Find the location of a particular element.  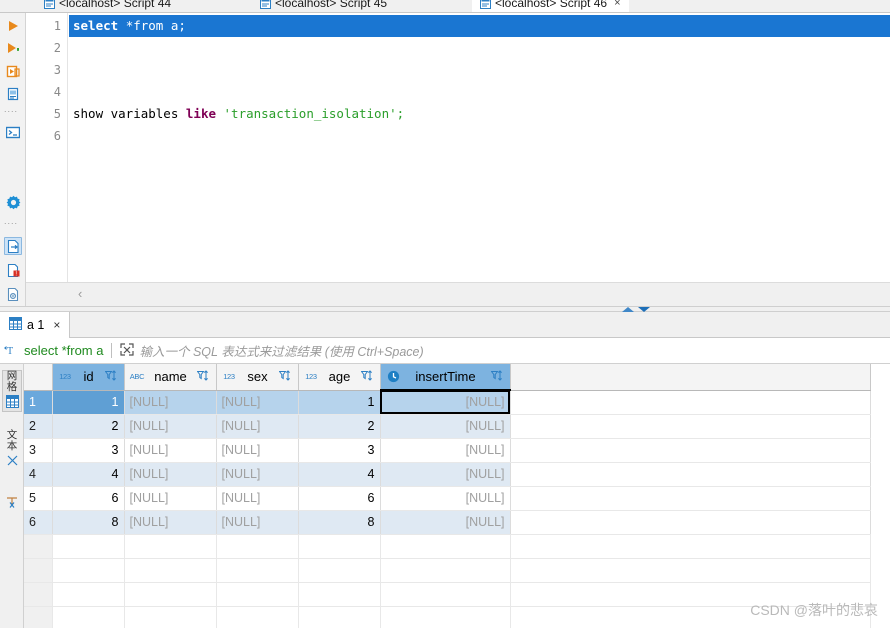

table-cell-age: 4 is located at coordinates (339, 474).